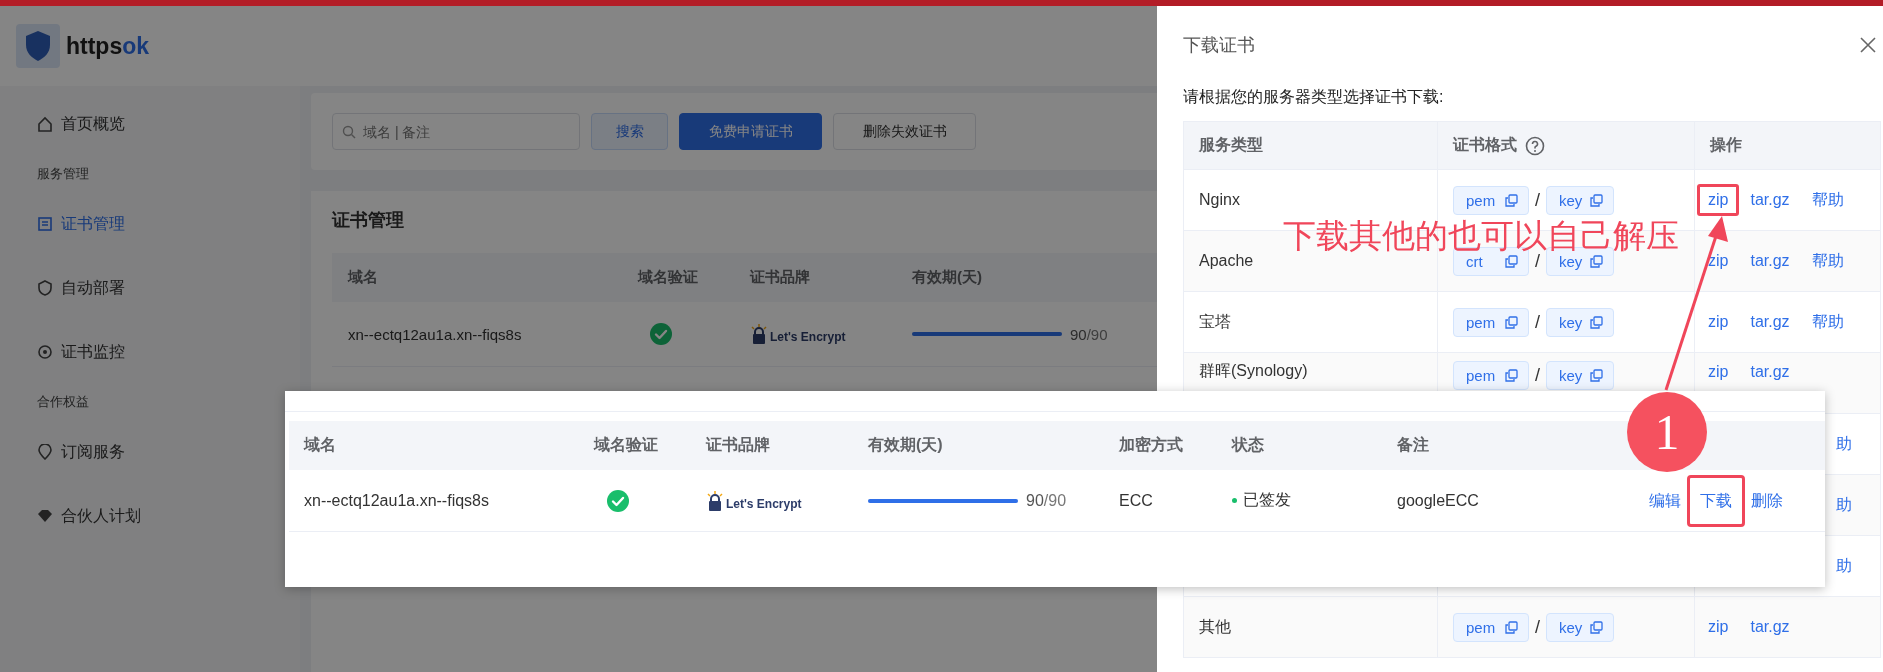 This screenshot has height=672, width=1883. Describe the element at coordinates (81, 124) in the screenshot. I see `sidebar-item: 首页概览` at that location.